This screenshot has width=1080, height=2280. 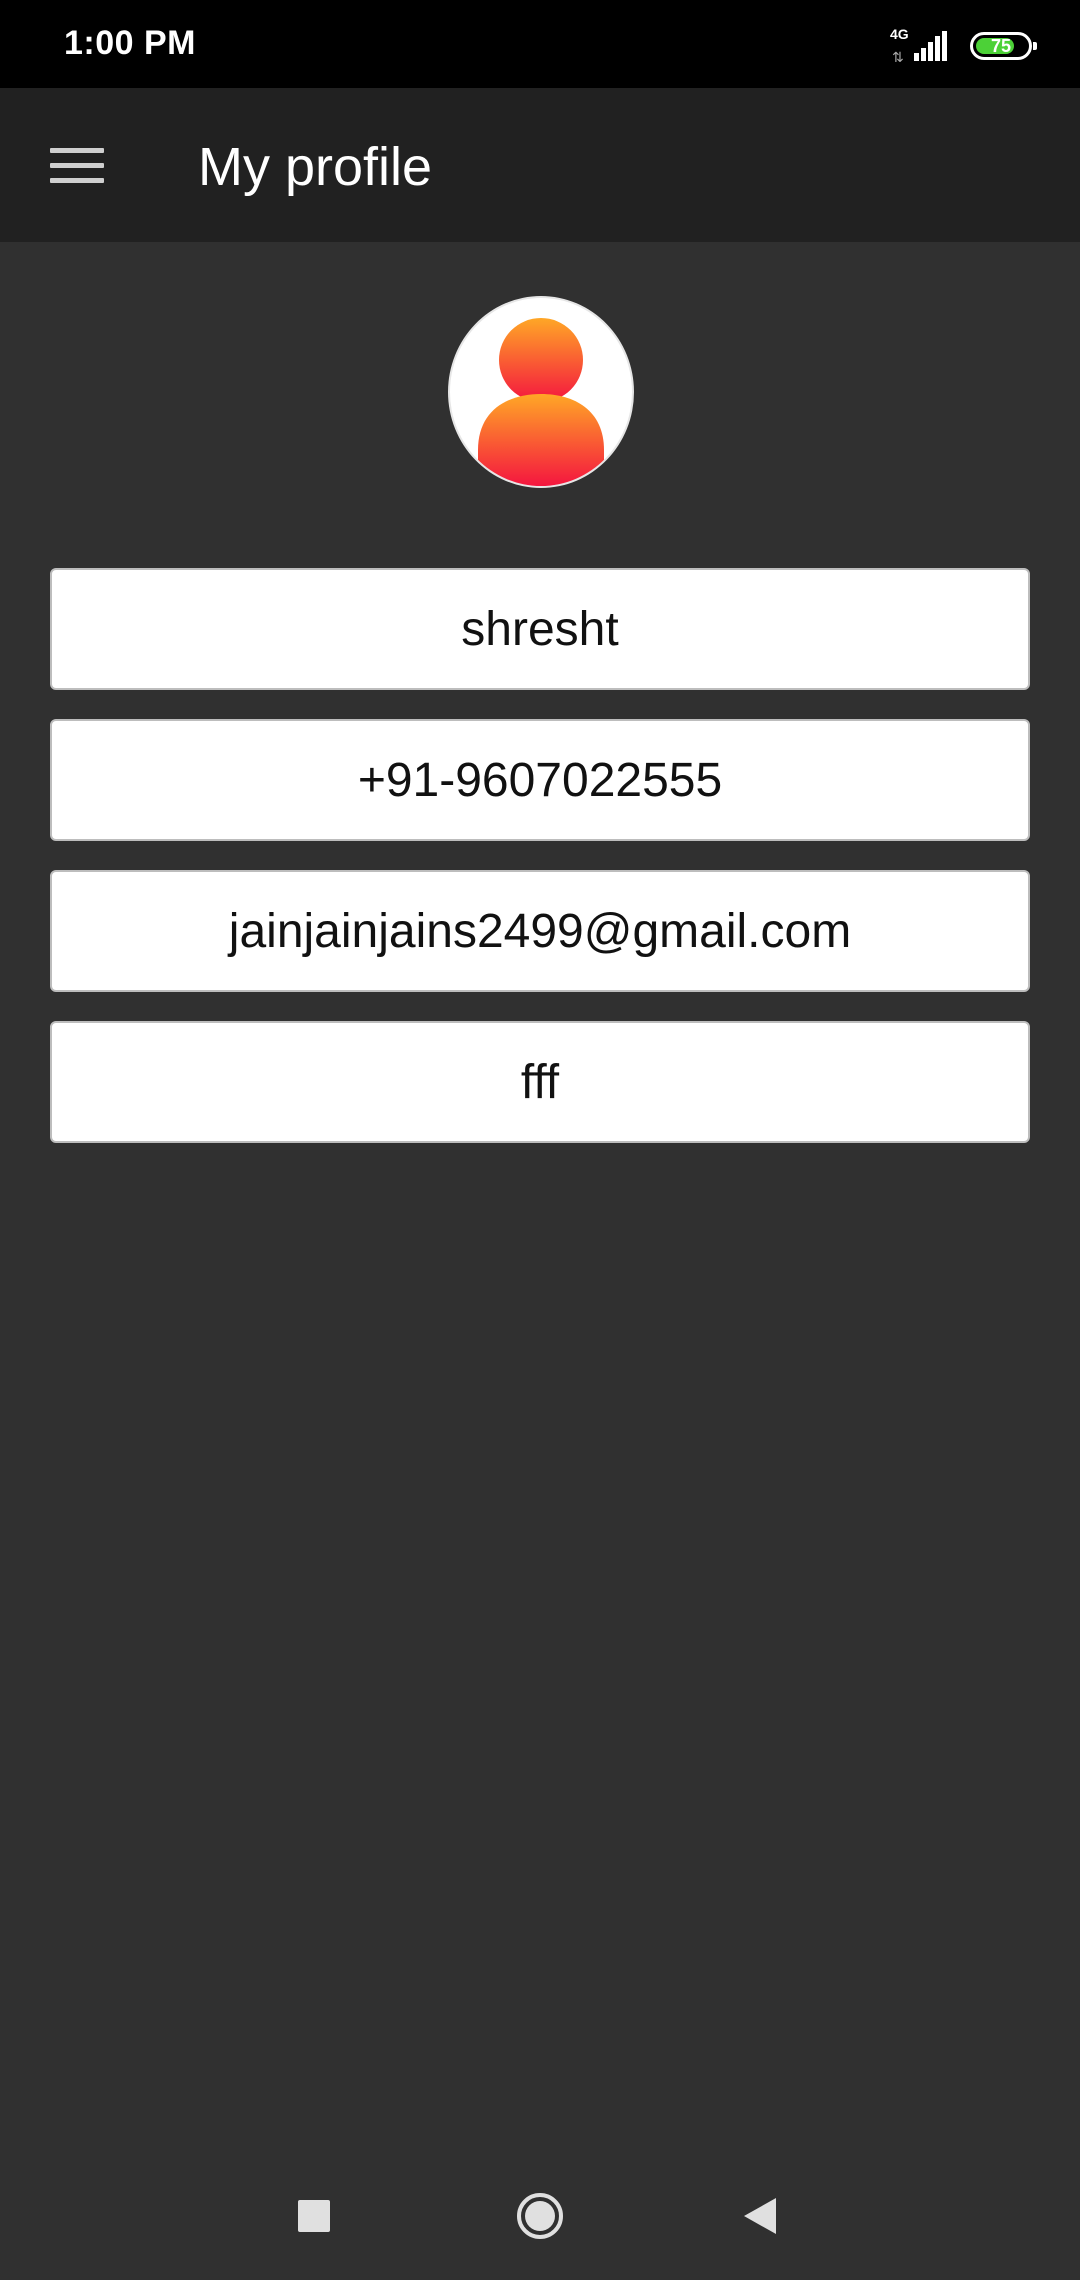 I want to click on network-type-label: 4G, so click(x=899, y=34).